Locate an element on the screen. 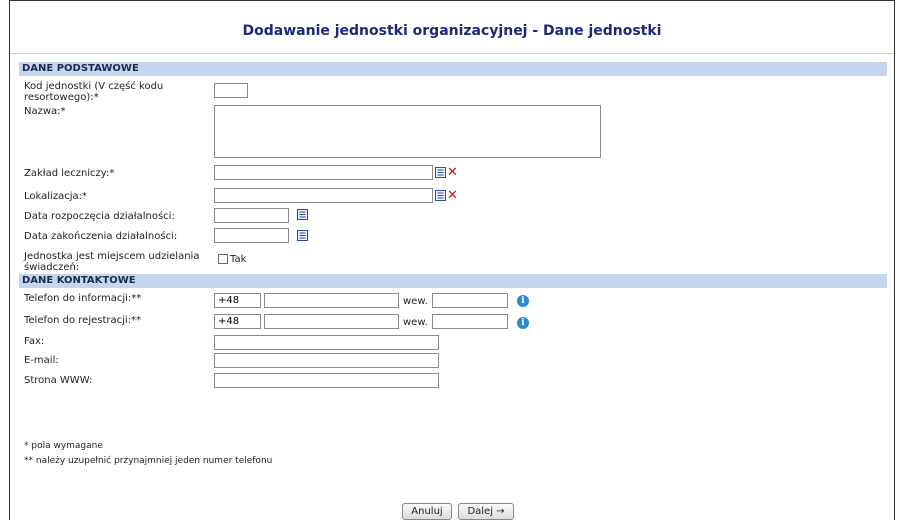  nazwa-label: Nazwa:* is located at coordinates (45, 111).